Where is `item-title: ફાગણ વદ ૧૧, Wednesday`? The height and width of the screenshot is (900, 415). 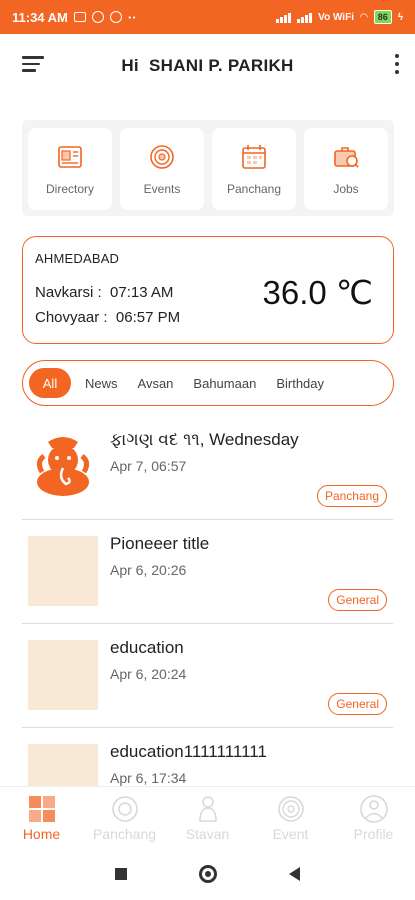 item-title: ફાગણ વદ ૧૧, Wednesday is located at coordinates (204, 439).